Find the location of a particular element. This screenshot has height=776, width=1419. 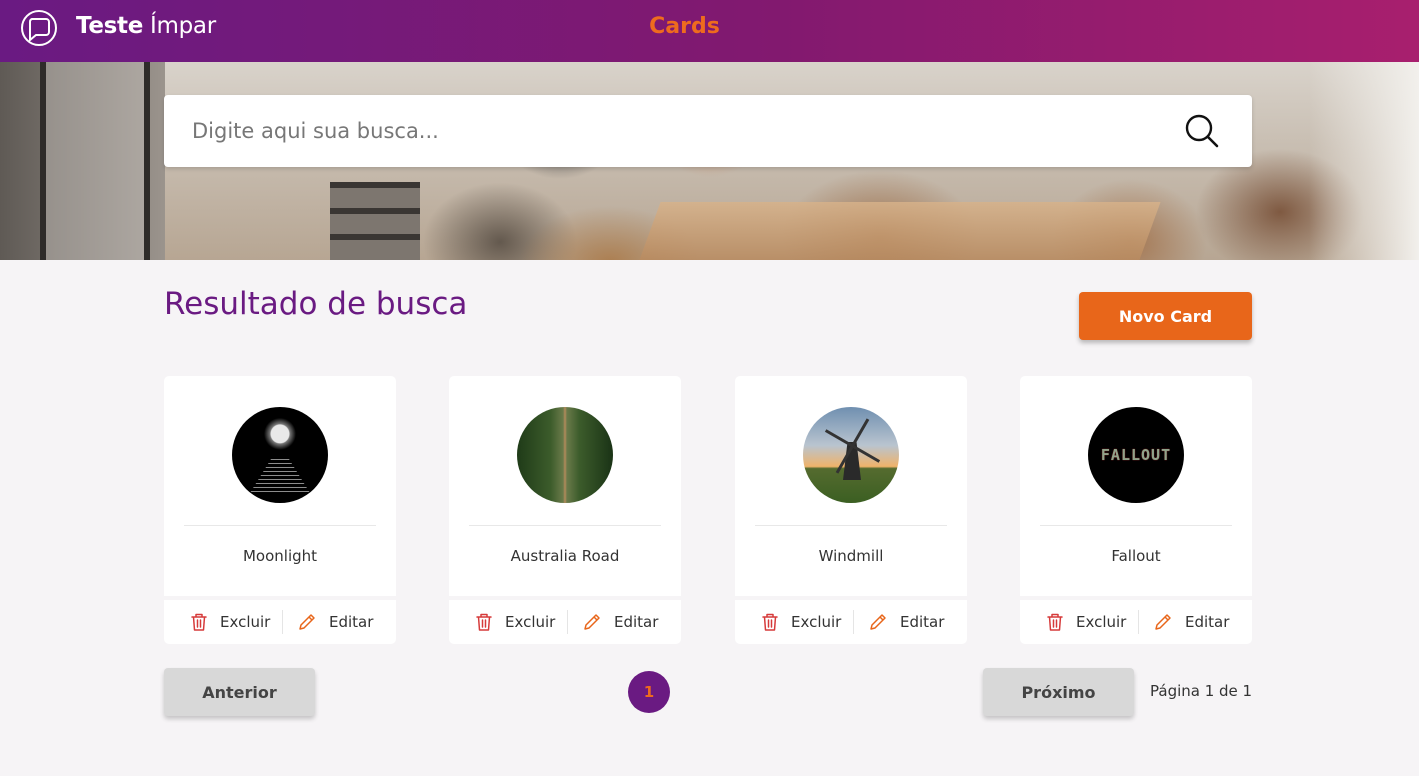

new-card-button: Novo Card is located at coordinates (1165, 316).